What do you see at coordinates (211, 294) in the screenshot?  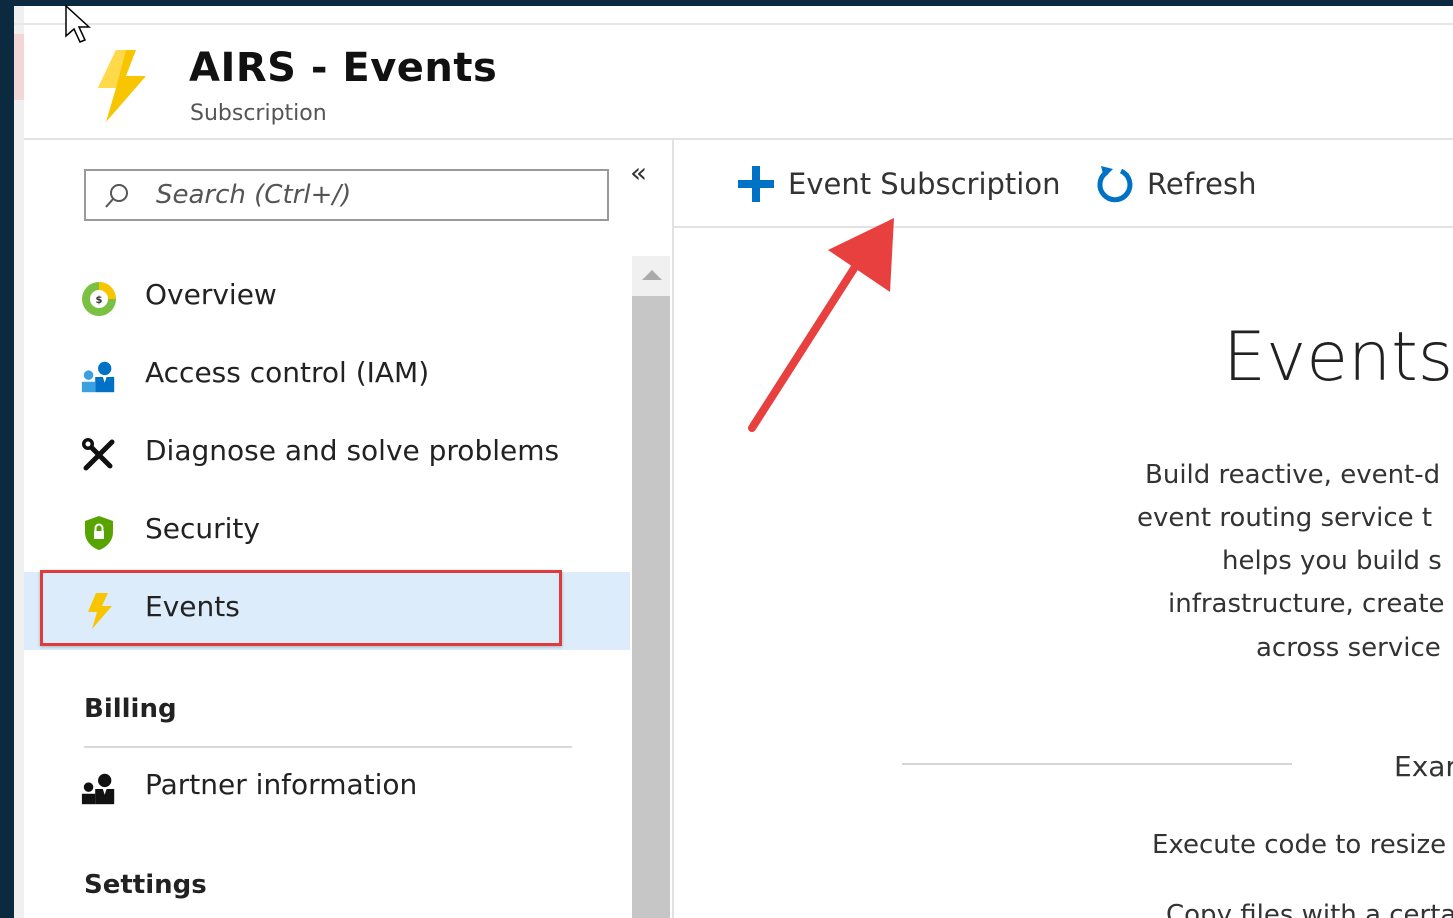 I see `sidebar-item-label: Overview` at bounding box center [211, 294].